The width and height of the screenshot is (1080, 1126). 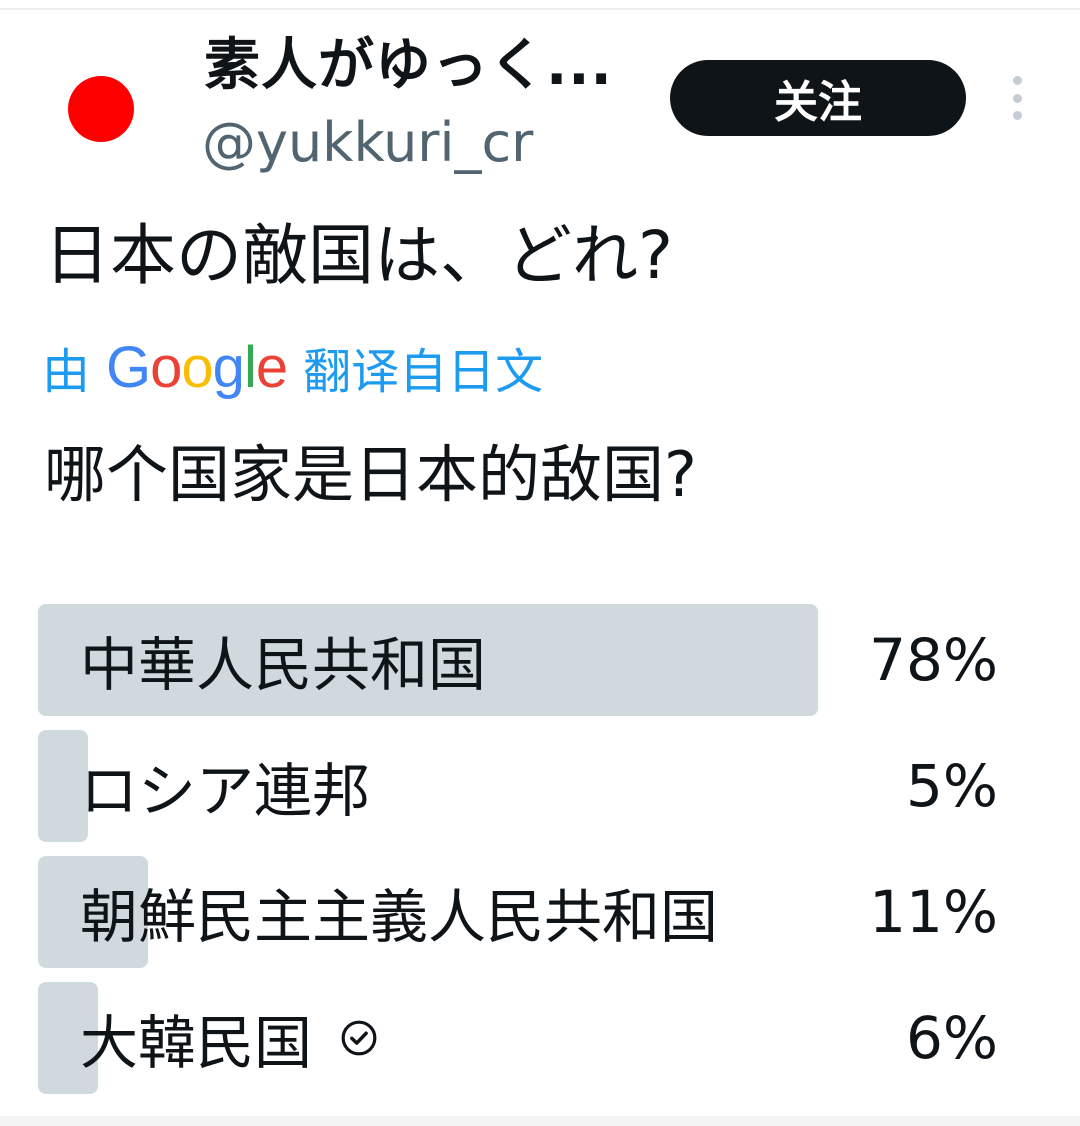 I want to click on follow-button: 关注, so click(x=818, y=98).